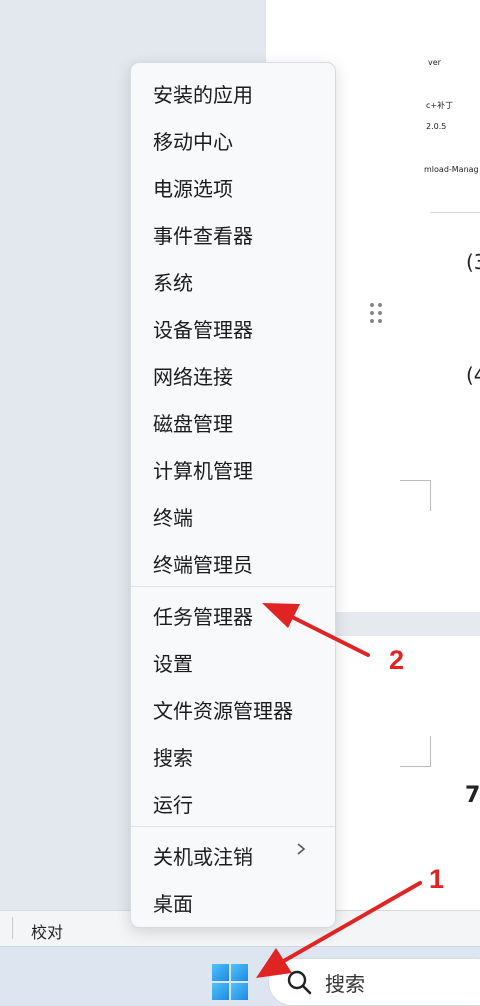 The width and height of the screenshot is (480, 1006). What do you see at coordinates (193, 140) in the screenshot?
I see `menu-item-mobility-center: 移动中心` at bounding box center [193, 140].